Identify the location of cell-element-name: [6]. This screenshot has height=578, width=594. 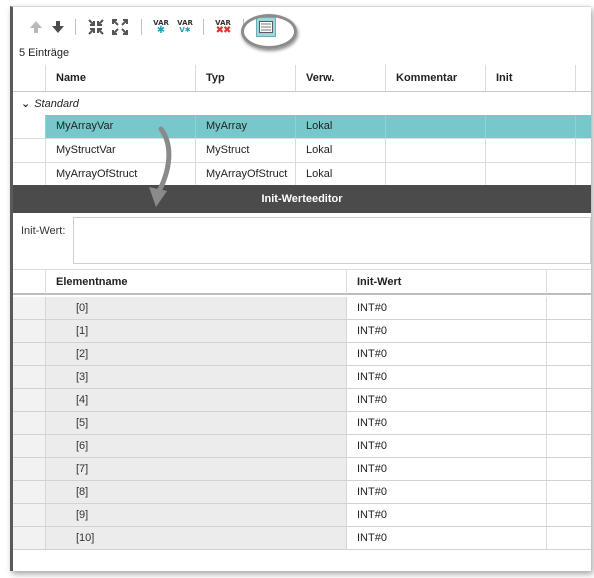
(196, 446).